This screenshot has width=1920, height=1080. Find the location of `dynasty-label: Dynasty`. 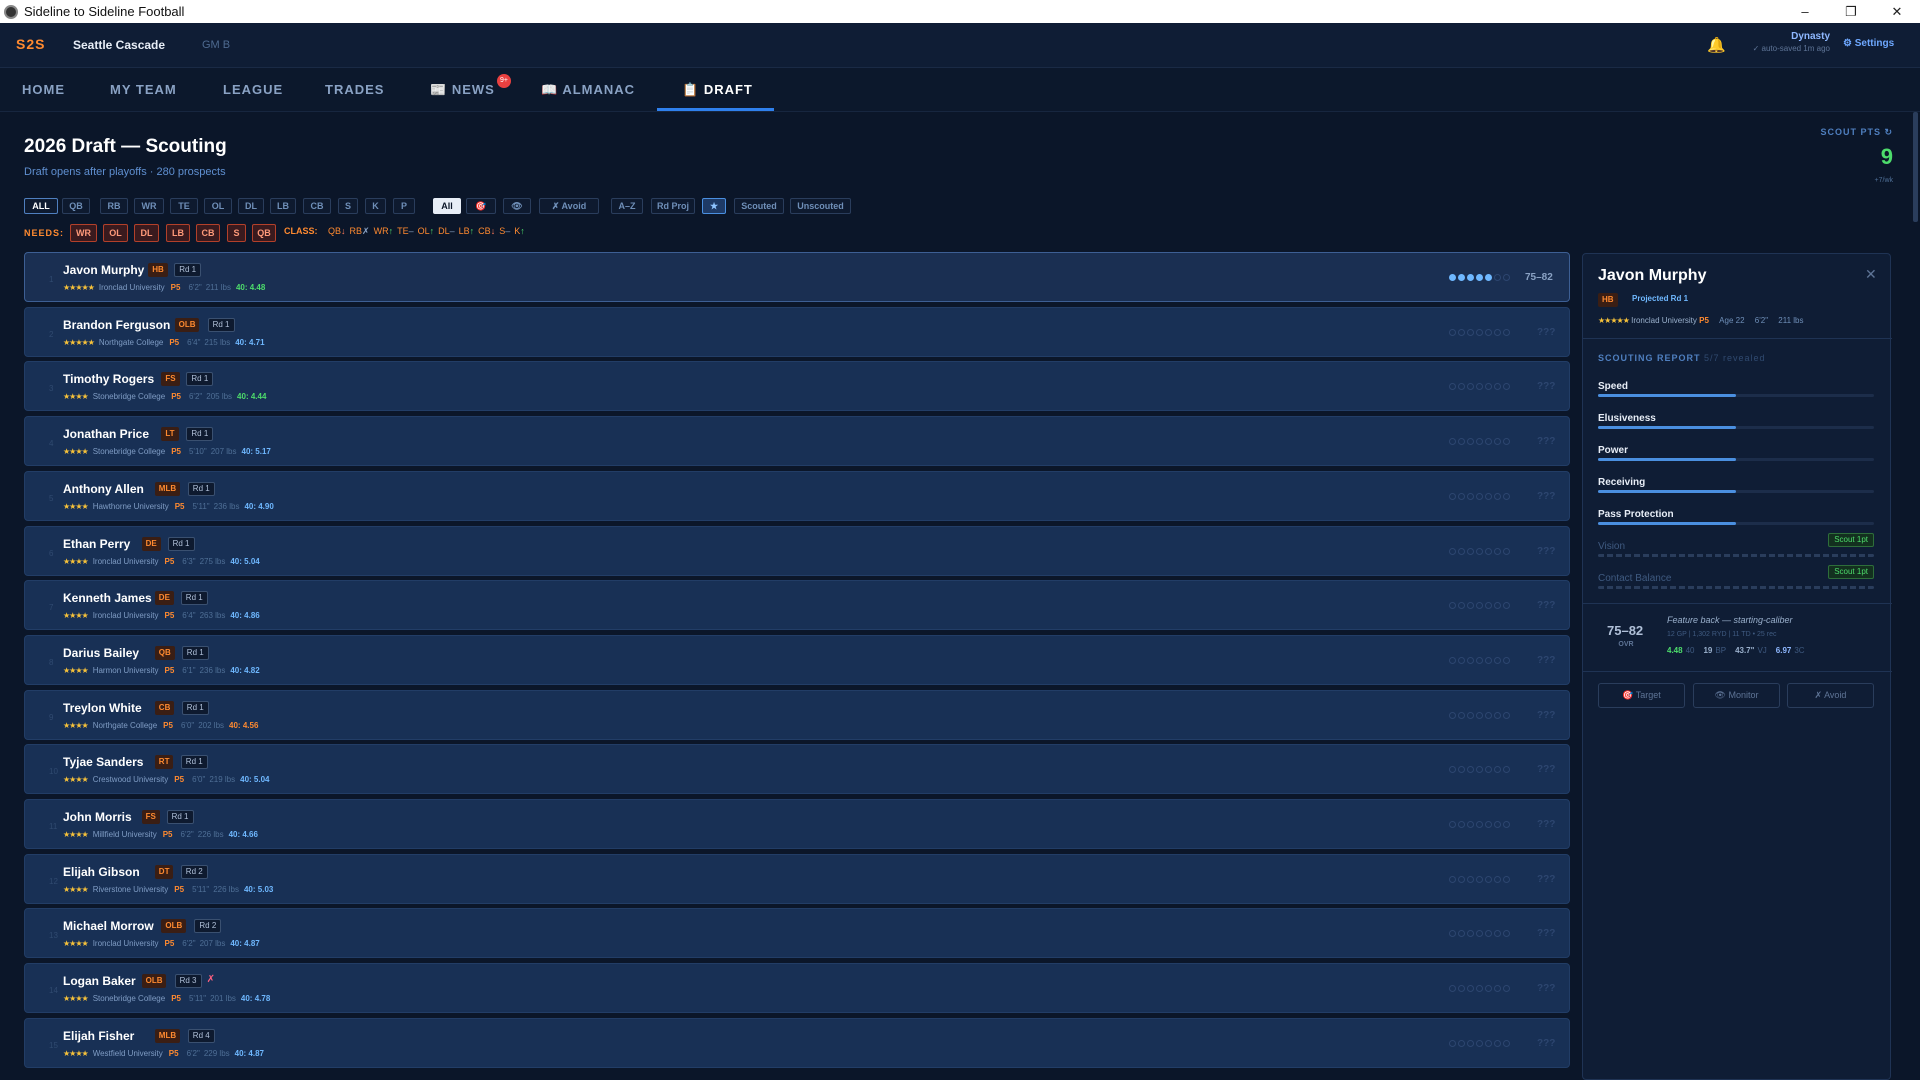

dynasty-label: Dynasty is located at coordinates (1790, 36).